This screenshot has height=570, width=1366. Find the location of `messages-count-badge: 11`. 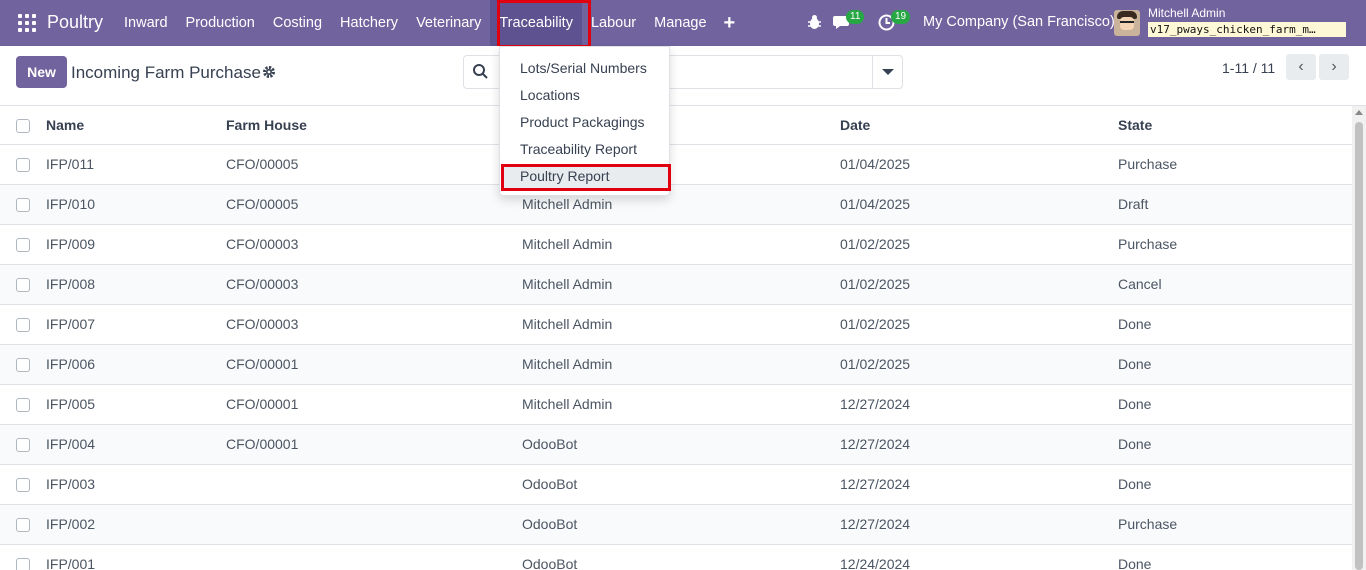

messages-count-badge: 11 is located at coordinates (855, 17).